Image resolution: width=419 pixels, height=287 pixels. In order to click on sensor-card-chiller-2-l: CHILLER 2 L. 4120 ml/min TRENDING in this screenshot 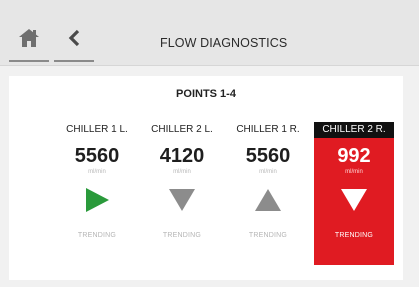, I will do `click(182, 193)`.